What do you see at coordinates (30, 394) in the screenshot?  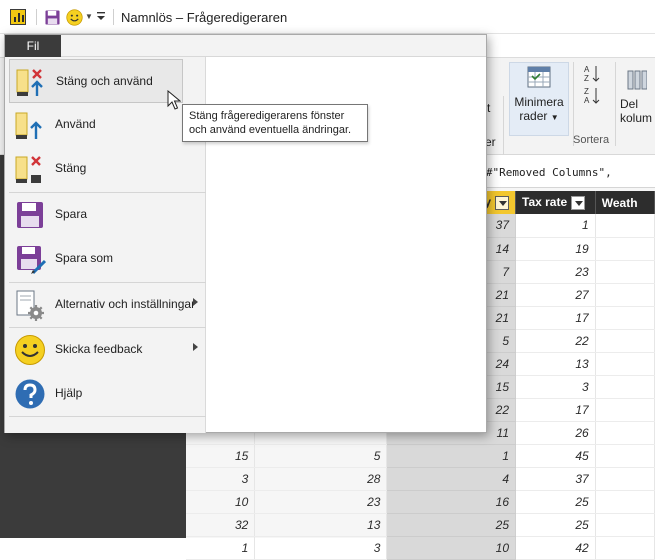 I see `help-icon` at bounding box center [30, 394].